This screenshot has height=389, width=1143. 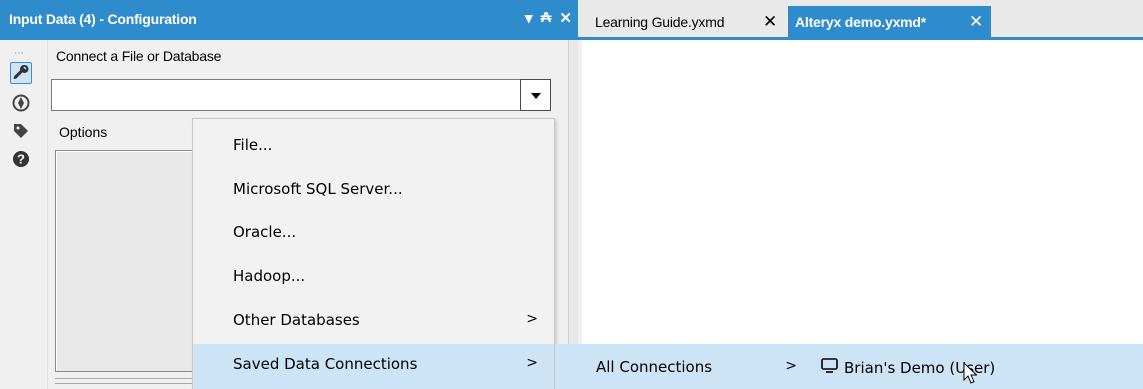 I want to click on pin-icon: ₳, so click(x=546, y=18).